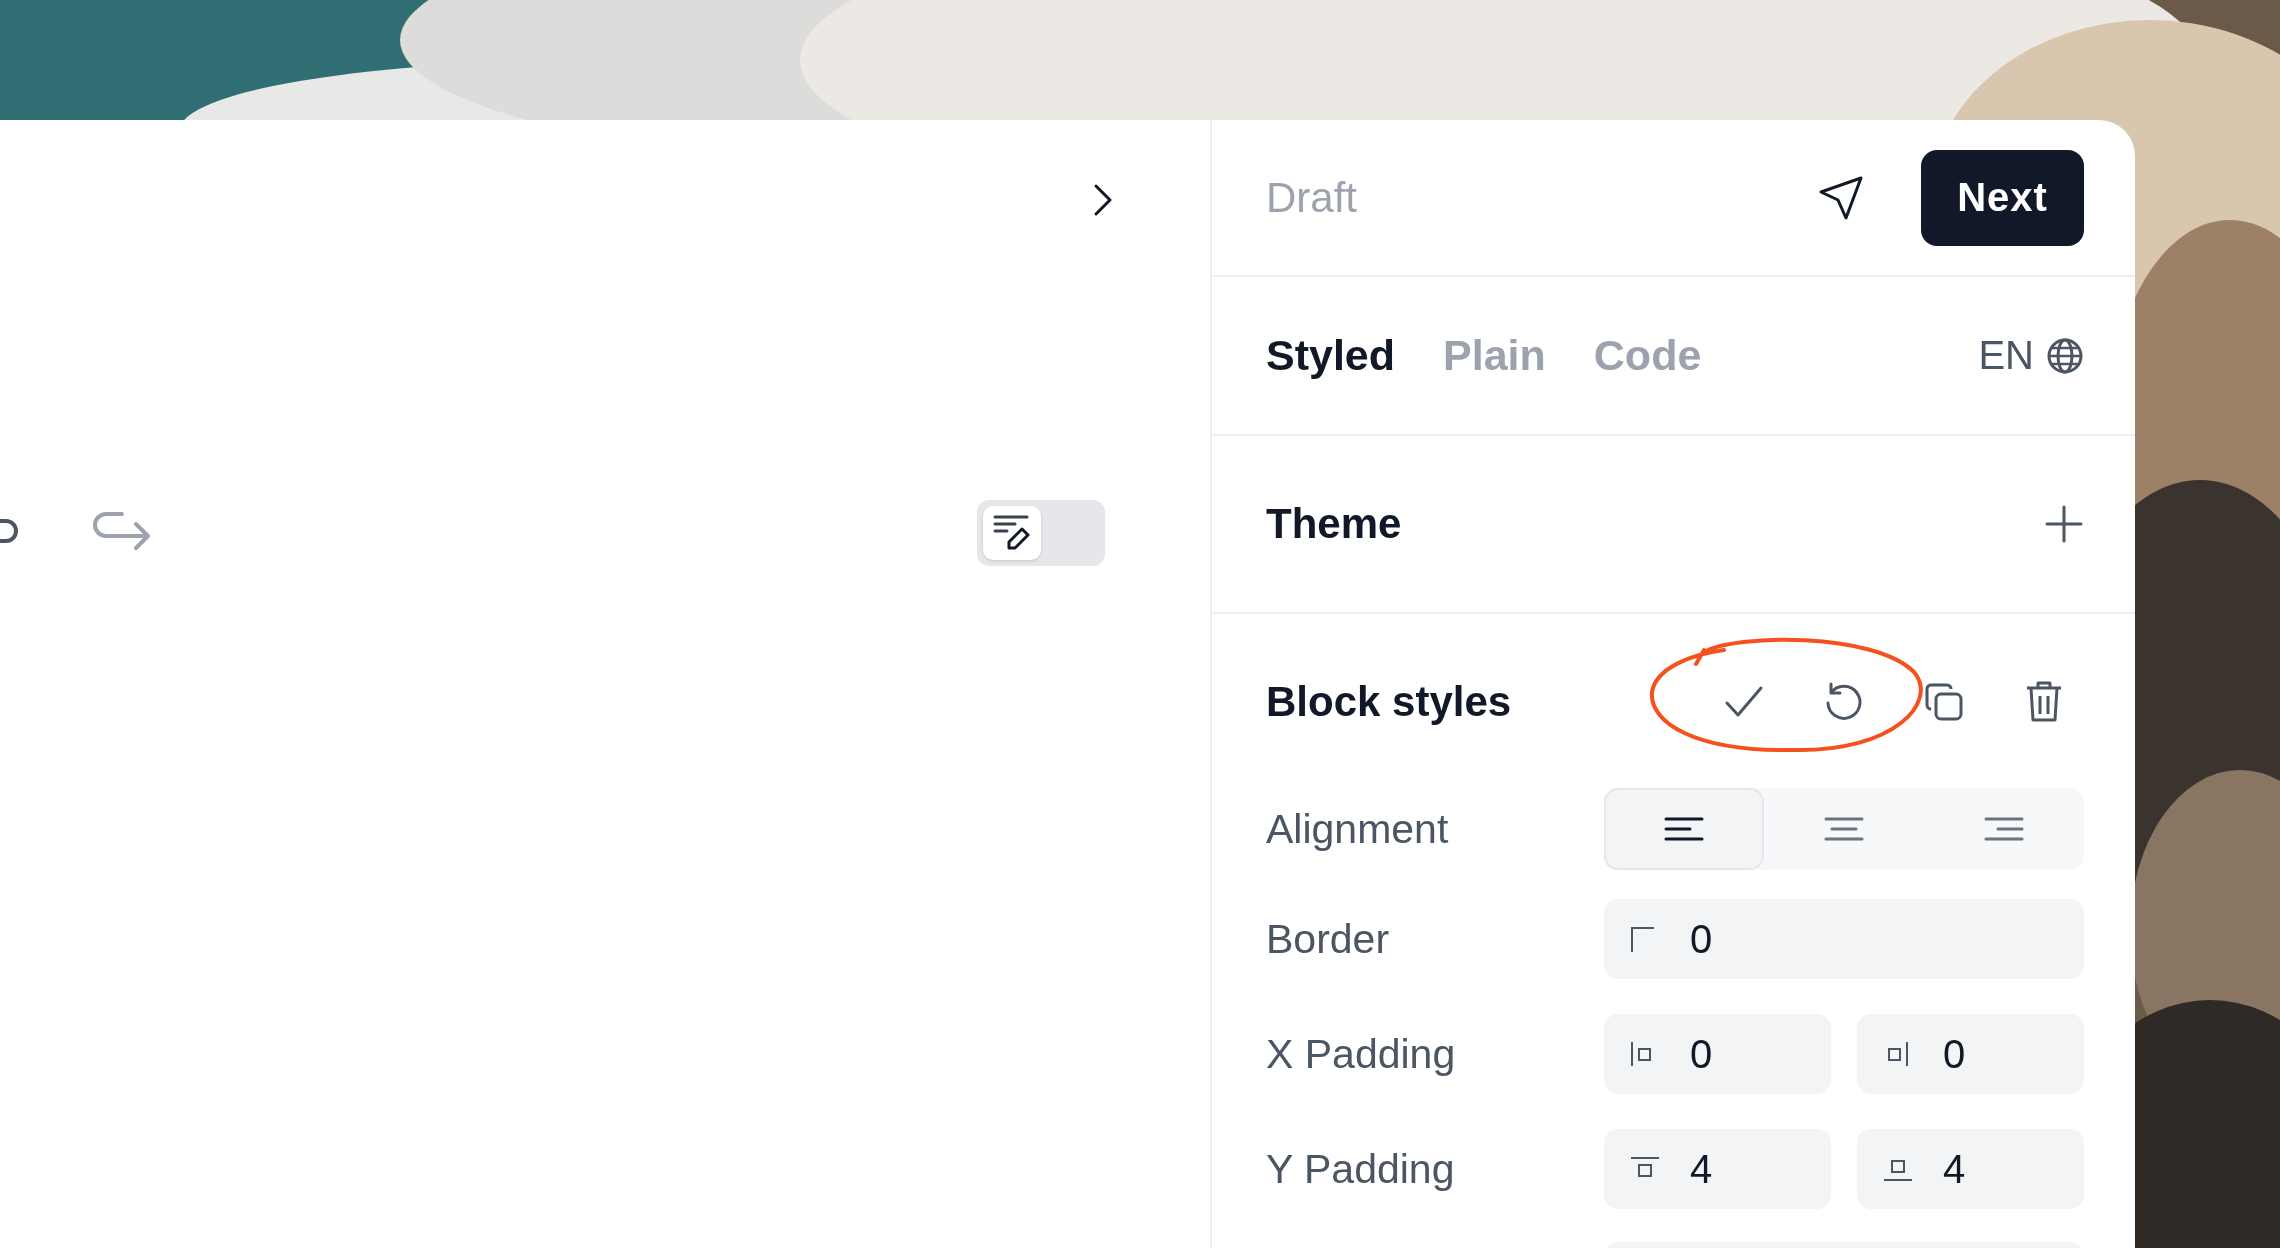  I want to click on field-label: X Padding, so click(1361, 1054).